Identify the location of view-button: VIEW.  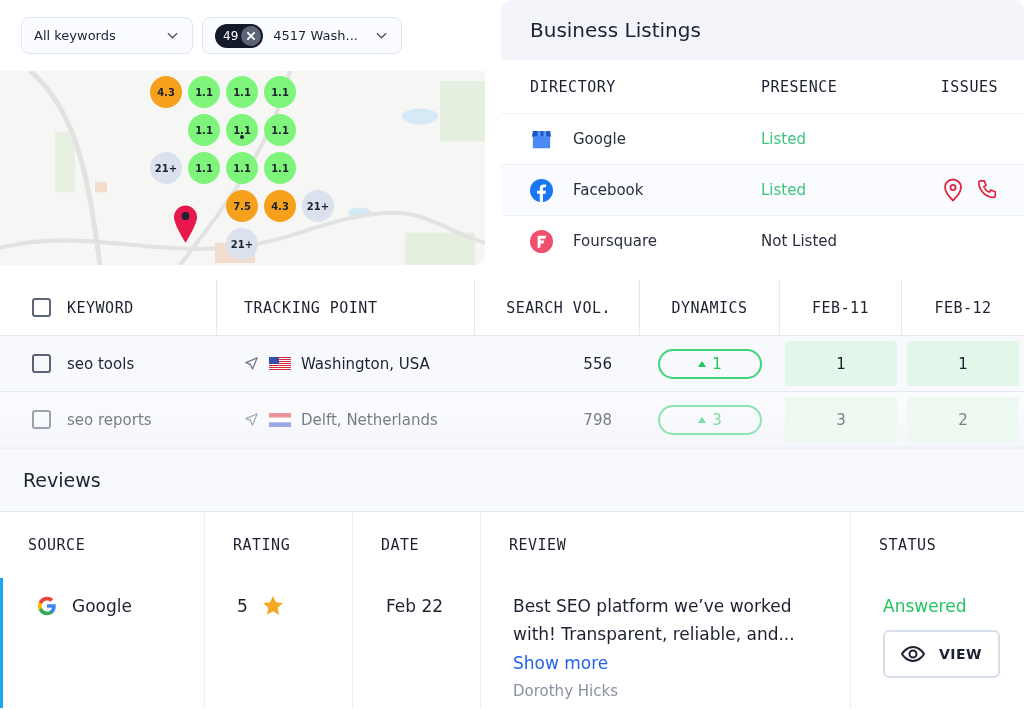
(942, 654).